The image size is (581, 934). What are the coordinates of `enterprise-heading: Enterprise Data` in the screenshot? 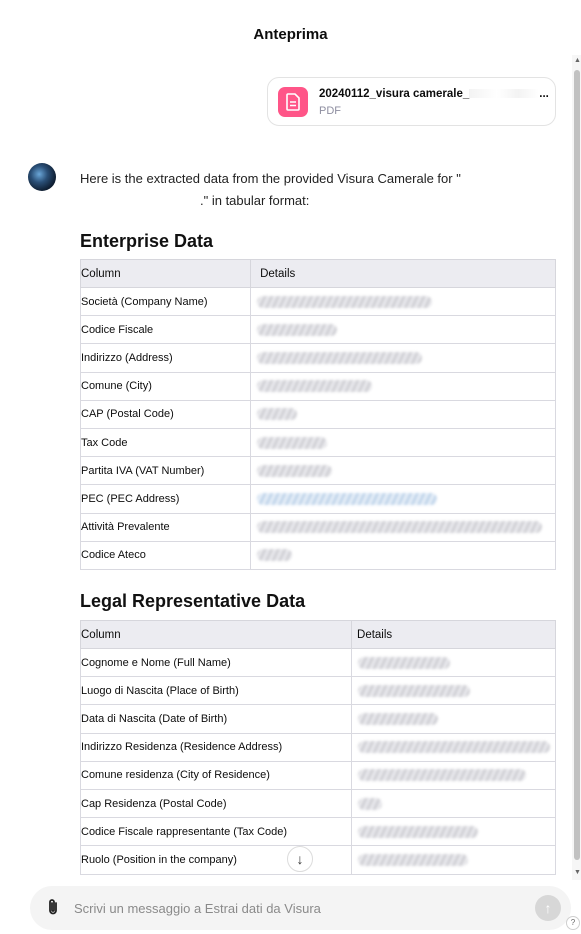 It's located at (147, 241).